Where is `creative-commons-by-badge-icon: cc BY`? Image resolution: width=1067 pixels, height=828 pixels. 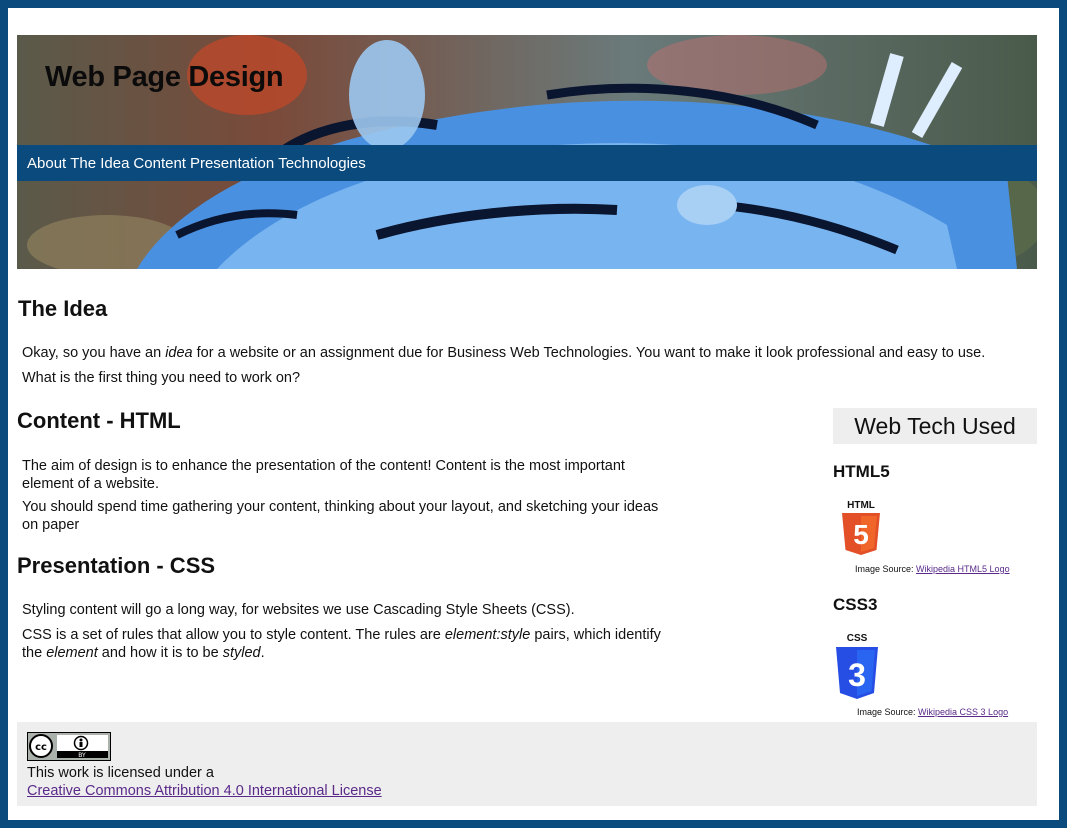 creative-commons-by-badge-icon: cc BY is located at coordinates (69, 746).